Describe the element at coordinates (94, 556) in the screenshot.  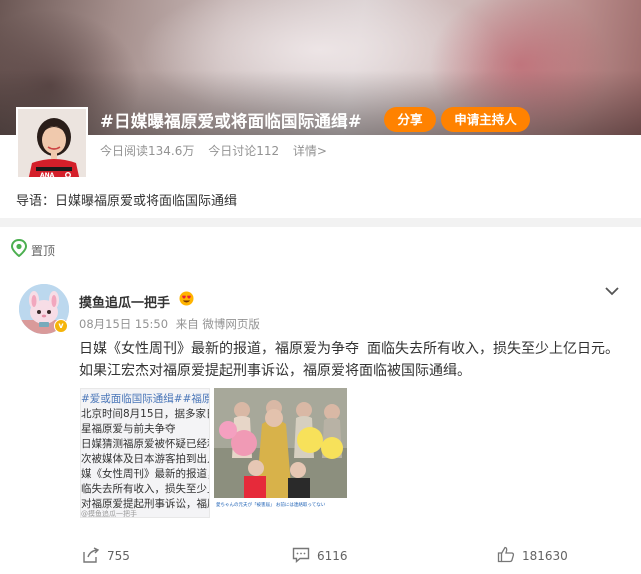
I see `repost-icon` at that location.